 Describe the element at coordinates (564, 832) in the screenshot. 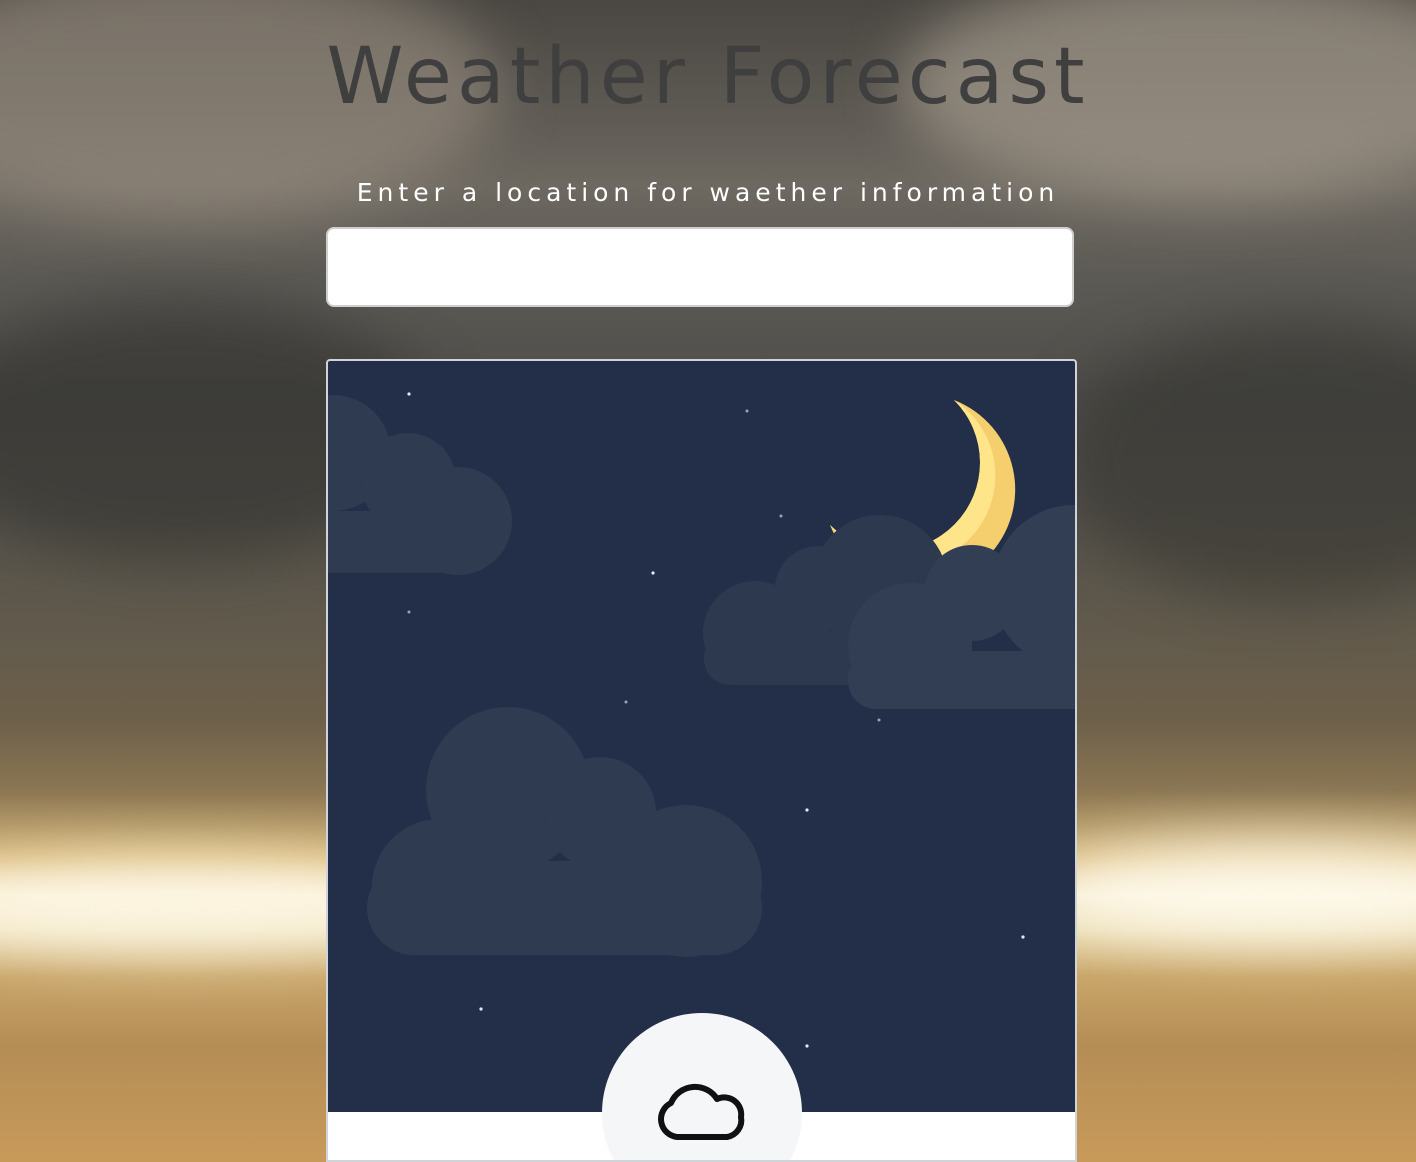

I see `cloud-bottom-left` at that location.